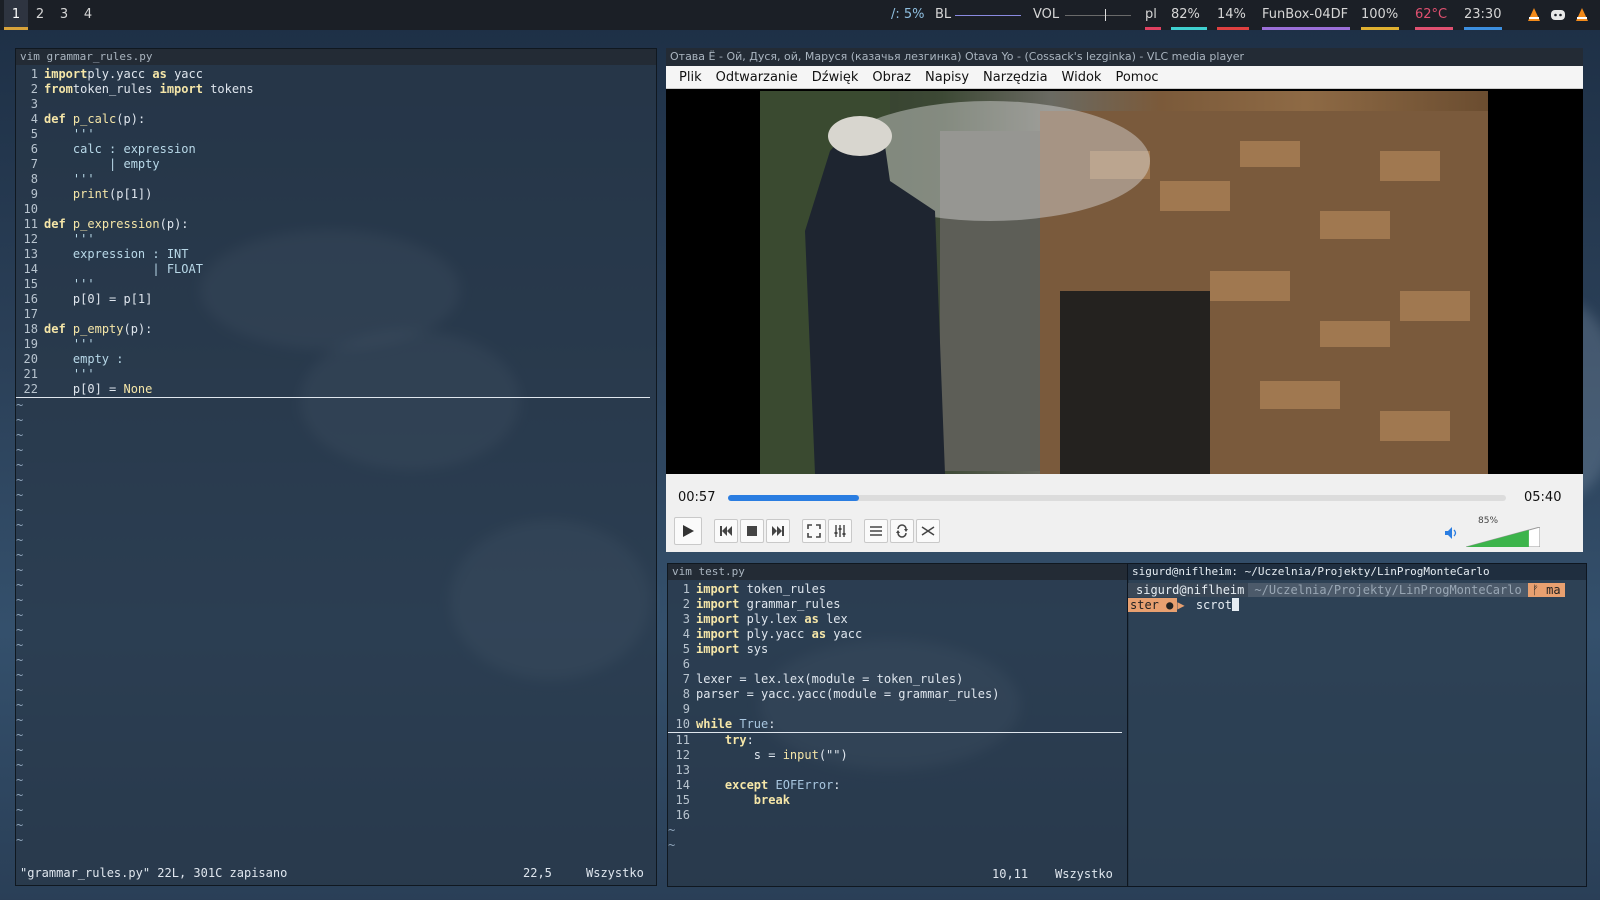 Image resolution: width=1600 pixels, height=900 pixels. What do you see at coordinates (898, 619) in the screenshot?
I see `code-line: 3 import ply.lex as lex` at bounding box center [898, 619].